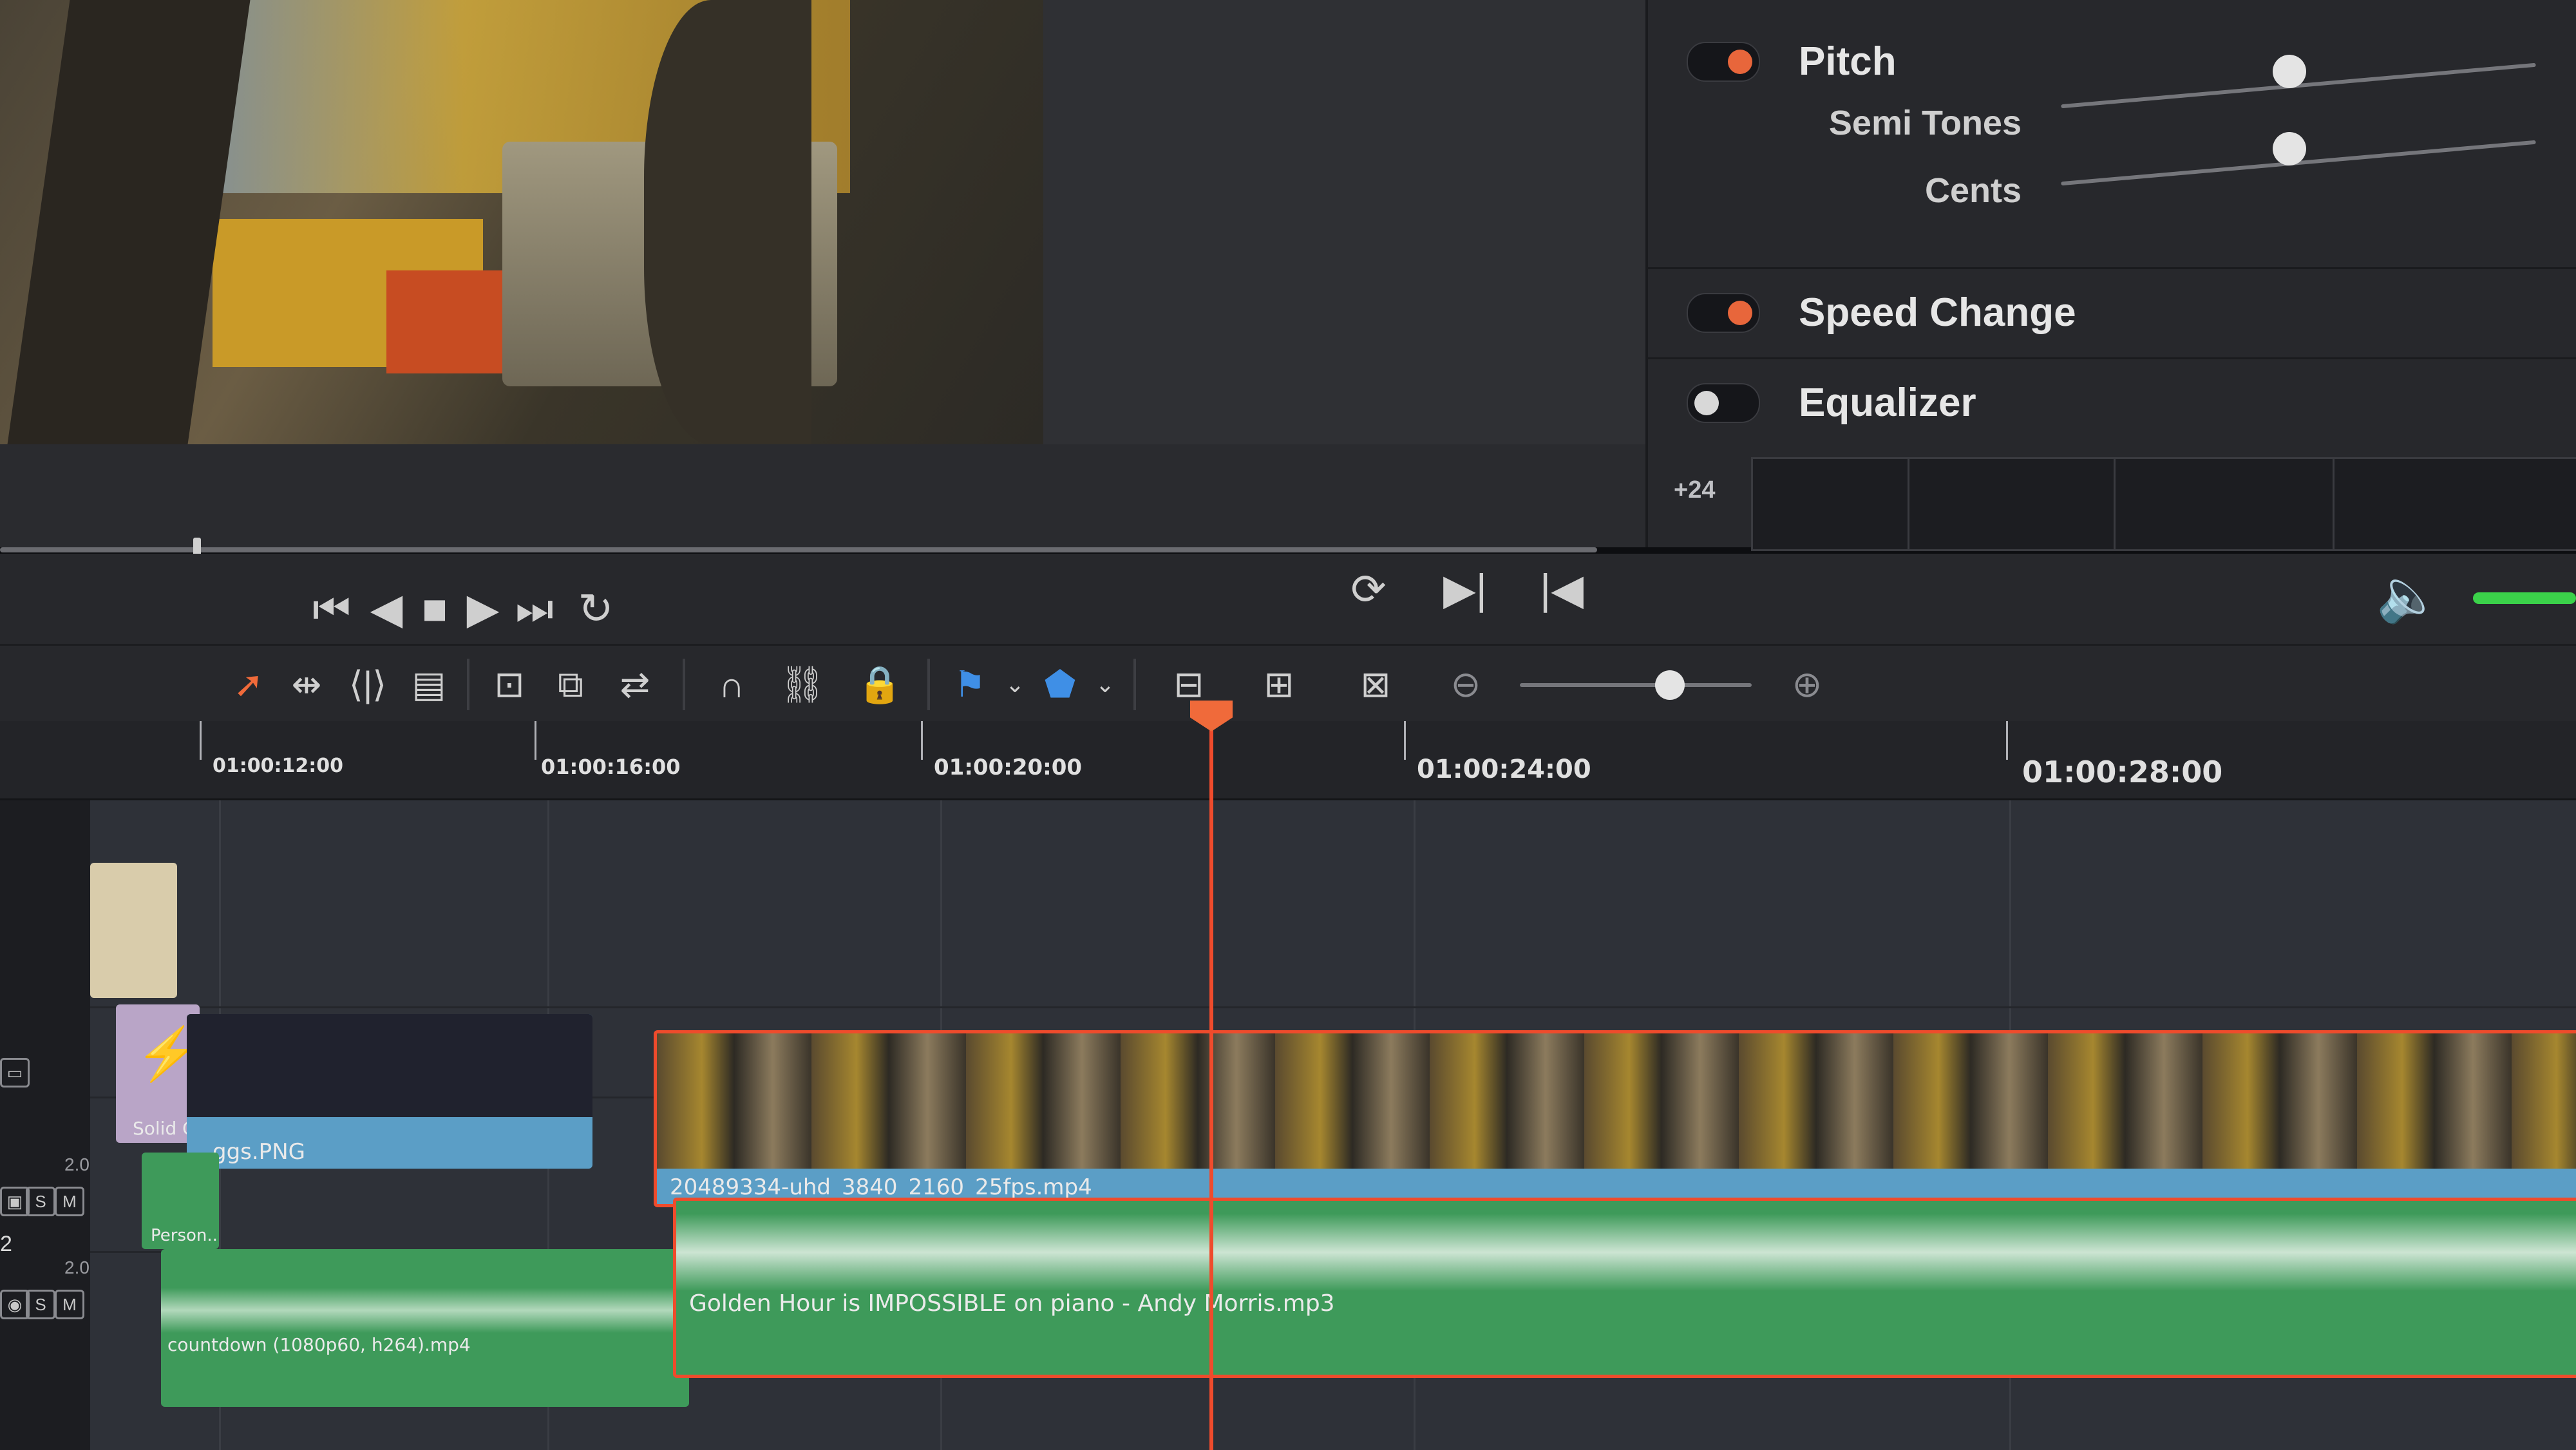 The image size is (2576, 1450). What do you see at coordinates (389, 1091) in the screenshot?
I see `image-clip: ggs.PNG` at bounding box center [389, 1091].